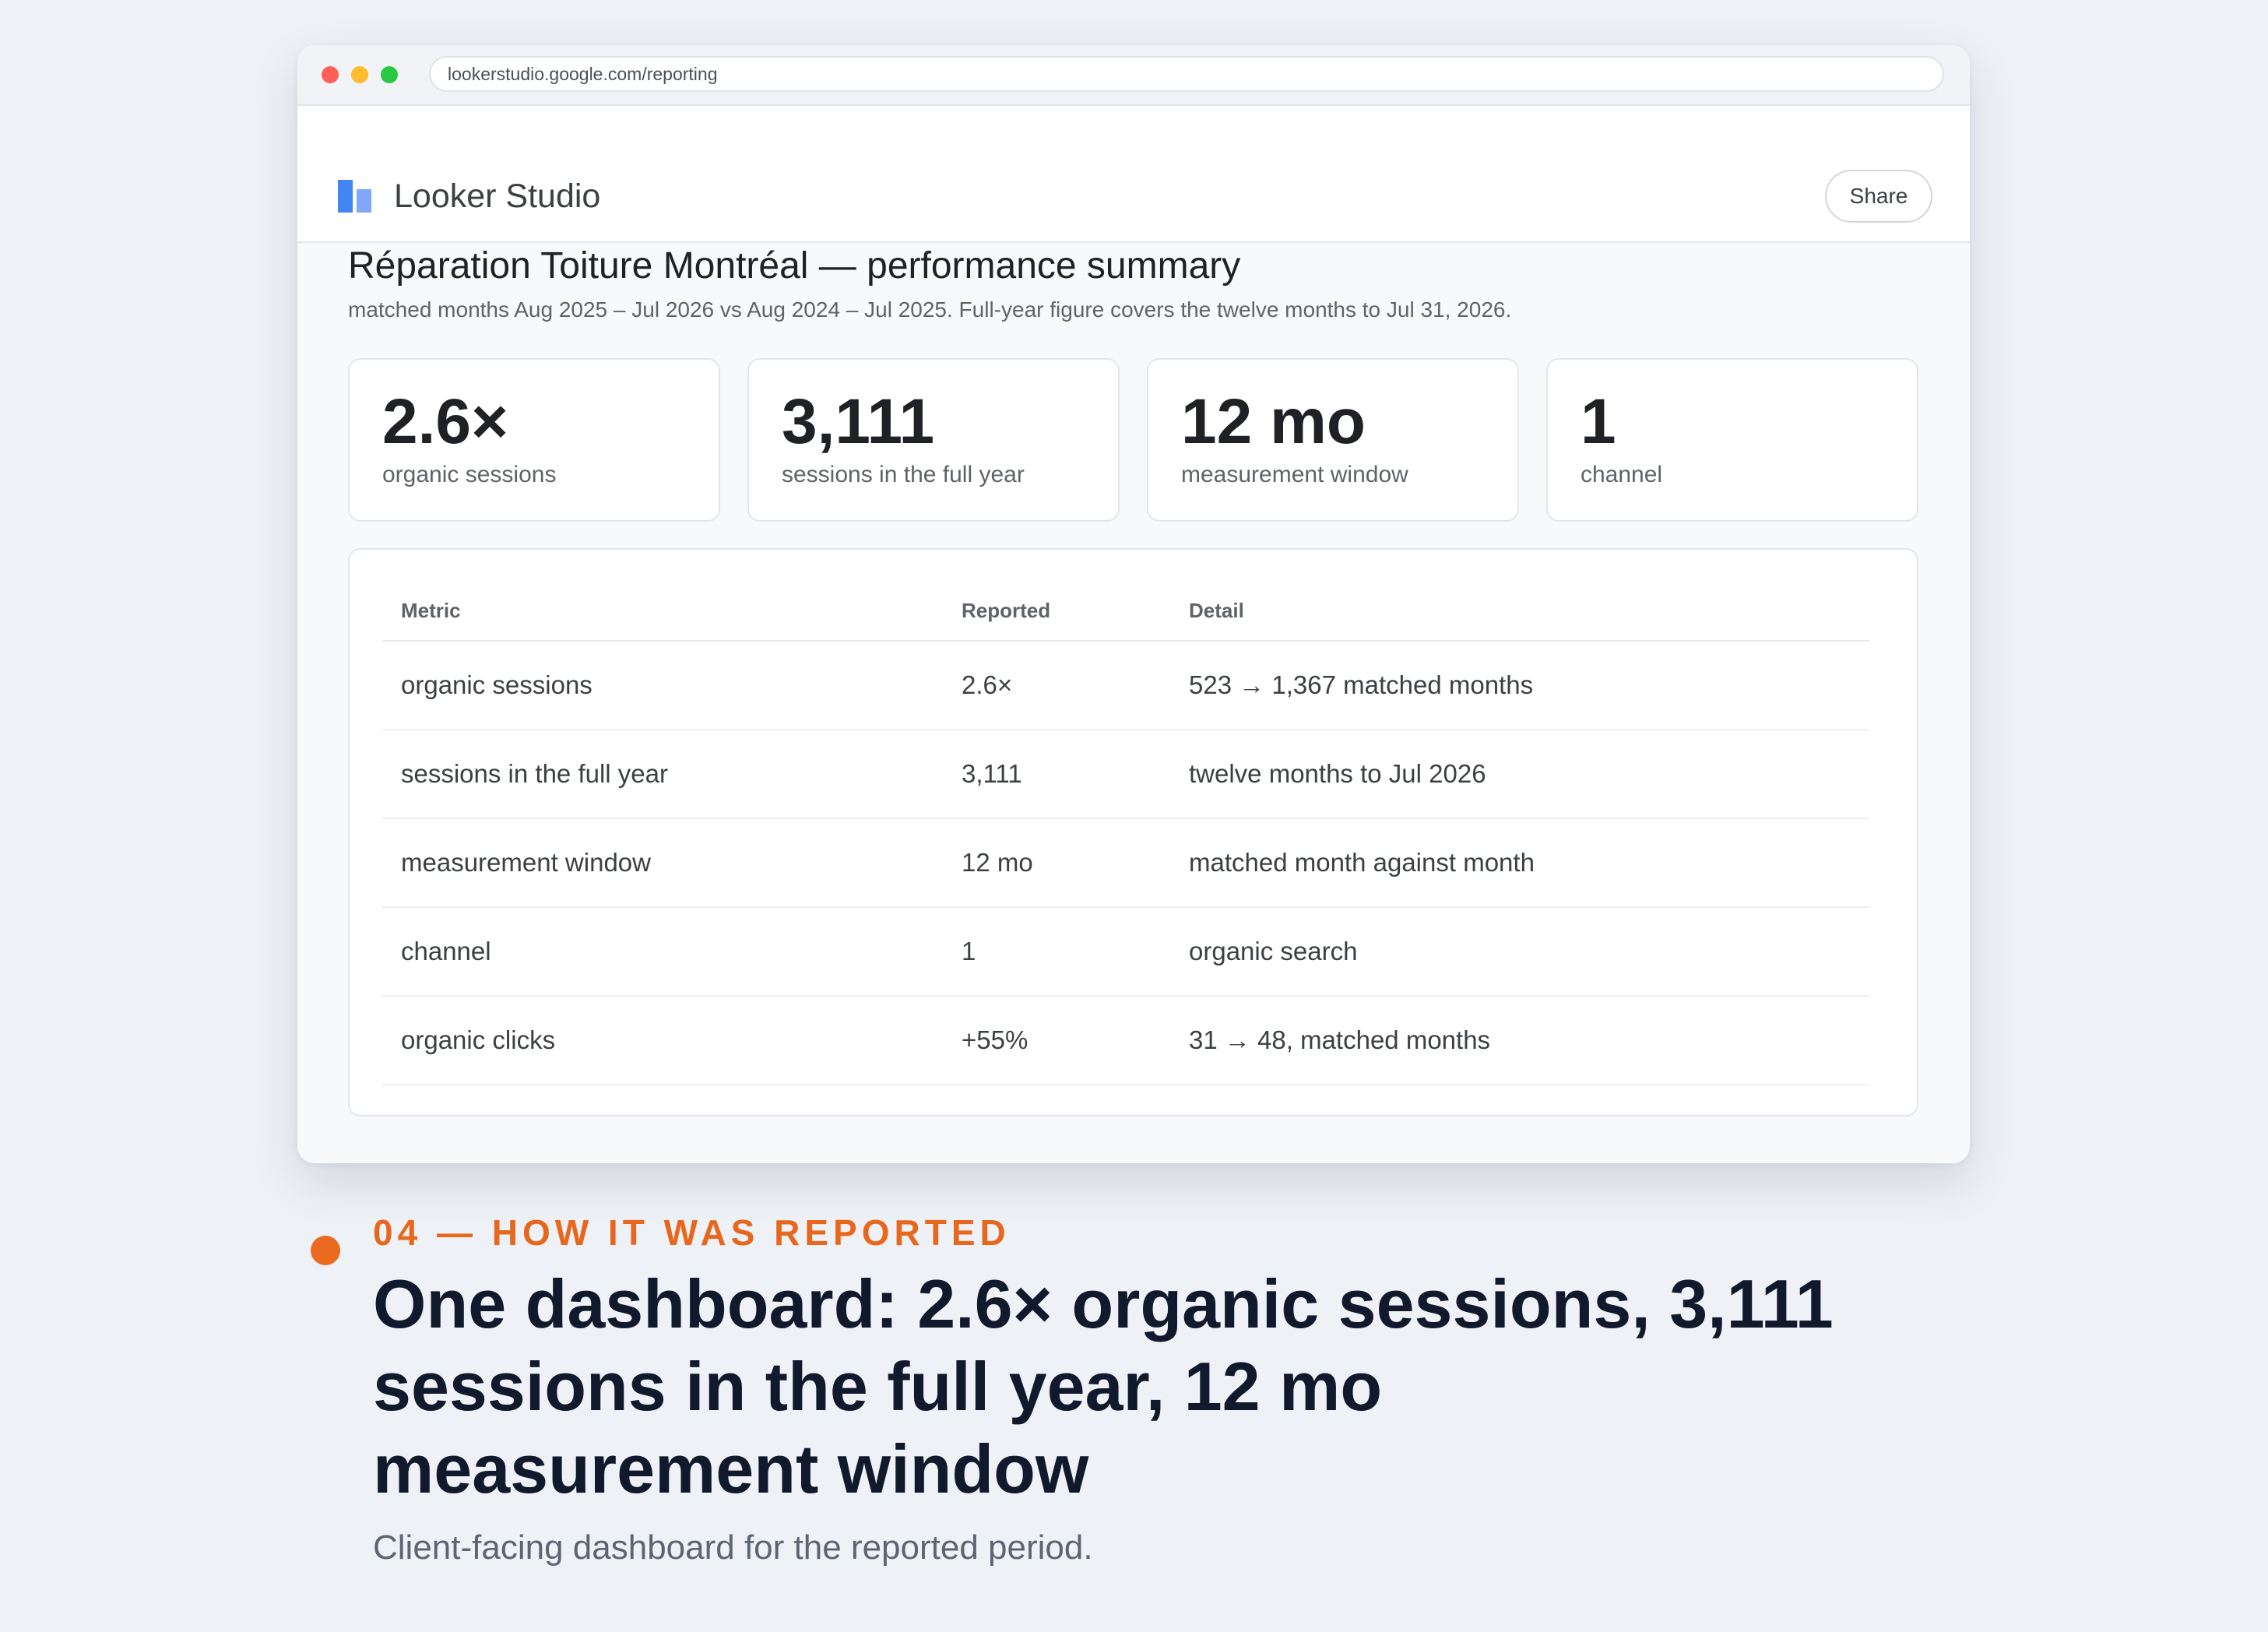 Image resolution: width=2268 pixels, height=1632 pixels. I want to click on kpi-value: 12 mo, so click(1273, 421).